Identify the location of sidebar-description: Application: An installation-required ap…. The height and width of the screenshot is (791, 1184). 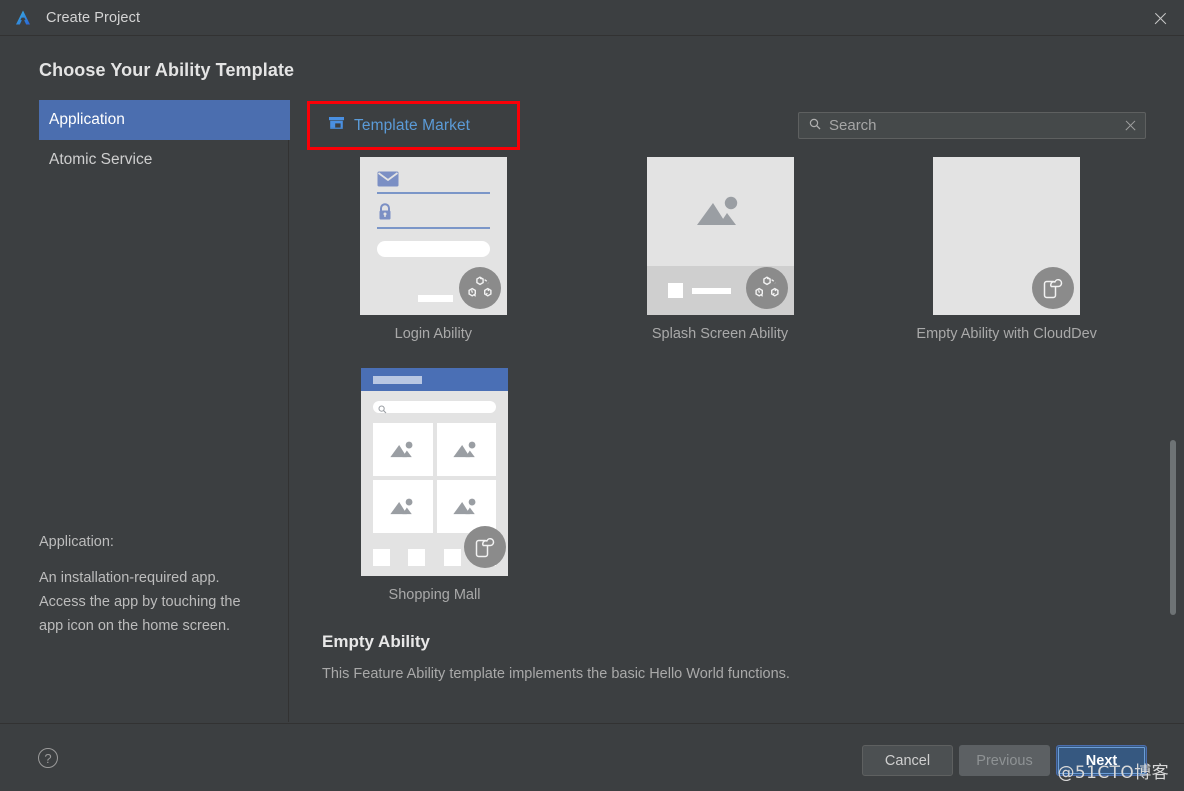
(159, 584).